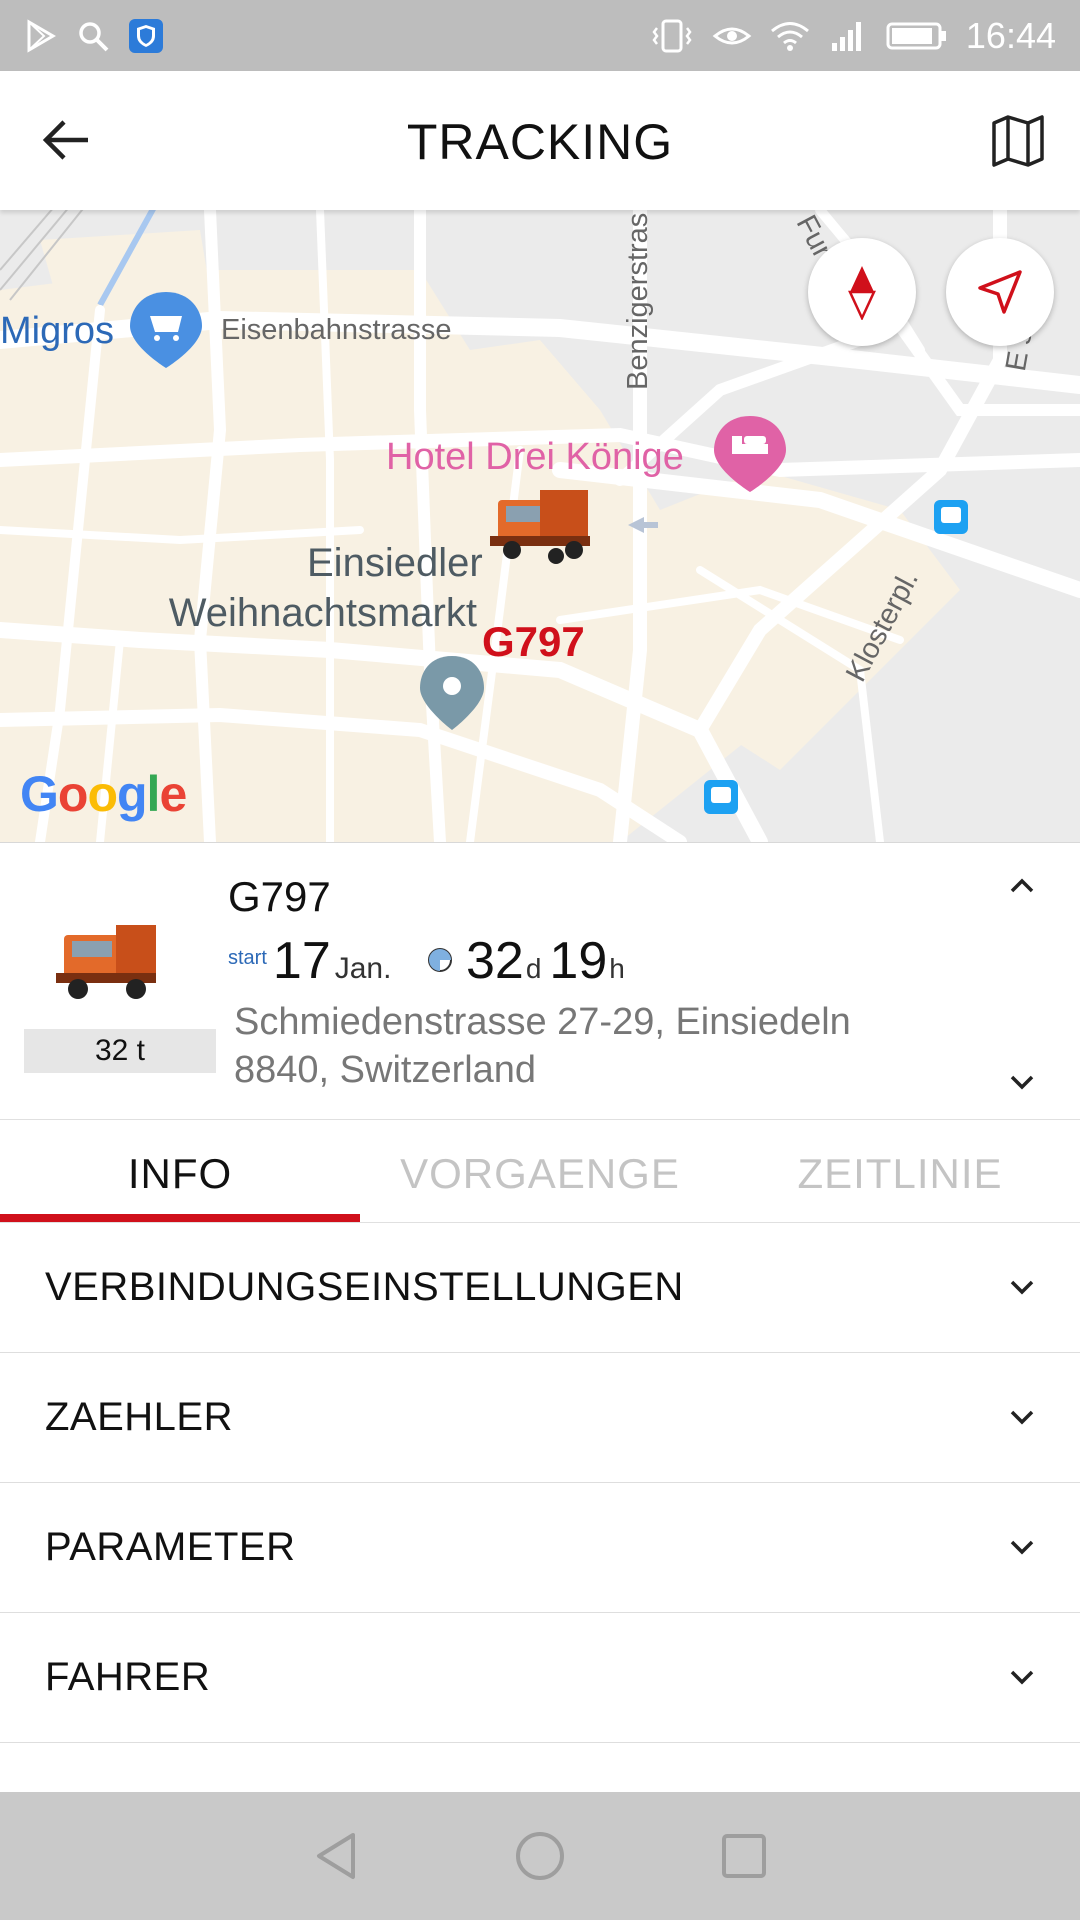 This screenshot has height=1920, width=1080. I want to click on tab-bar: INFO VORGAENGE ZEITLINIE, so click(540, 1171).